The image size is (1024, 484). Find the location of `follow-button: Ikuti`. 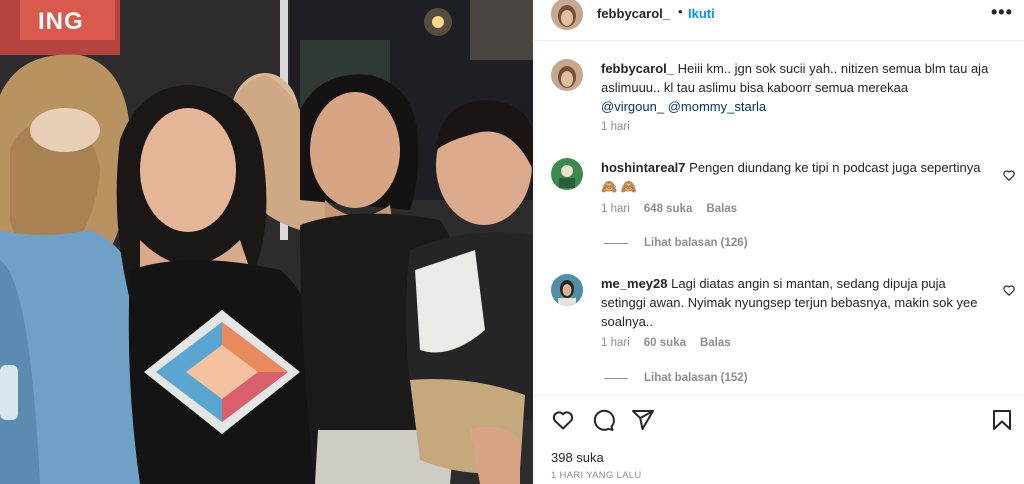

follow-button: Ikuti is located at coordinates (701, 13).